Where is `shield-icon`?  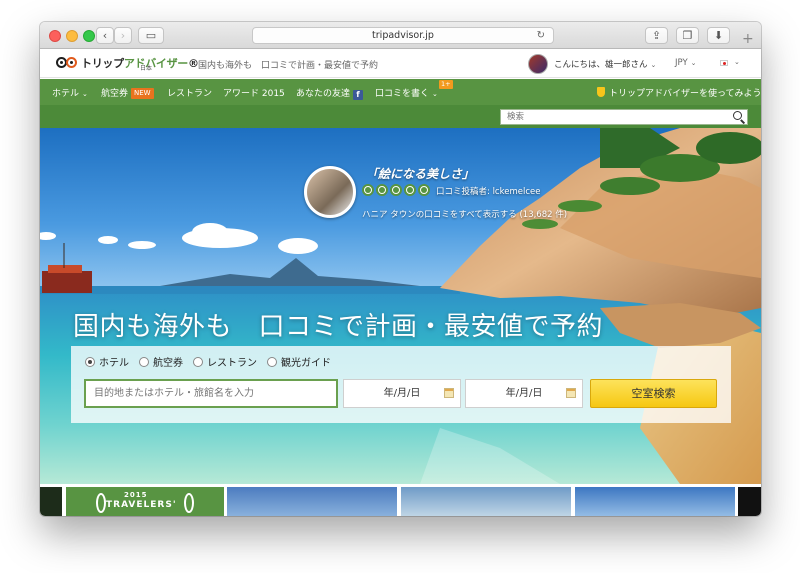 shield-icon is located at coordinates (601, 92).